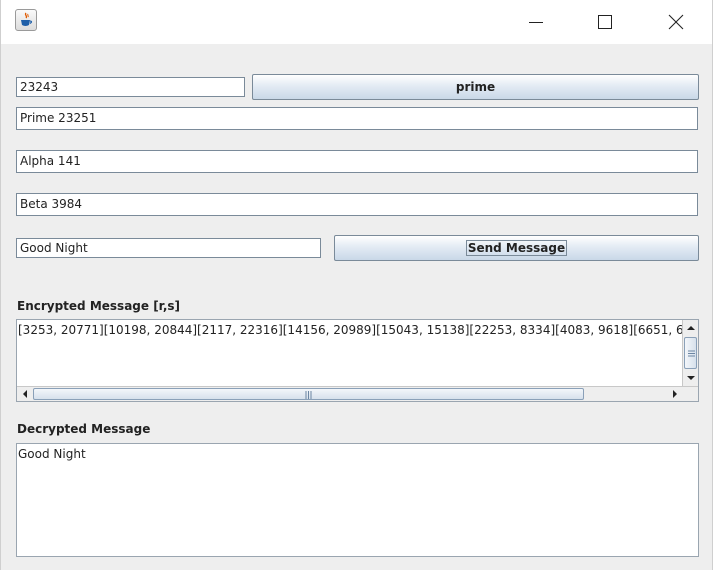 The image size is (713, 570). Describe the element at coordinates (52, 454) in the screenshot. I see `decrypted-message-text: Good Night` at that location.